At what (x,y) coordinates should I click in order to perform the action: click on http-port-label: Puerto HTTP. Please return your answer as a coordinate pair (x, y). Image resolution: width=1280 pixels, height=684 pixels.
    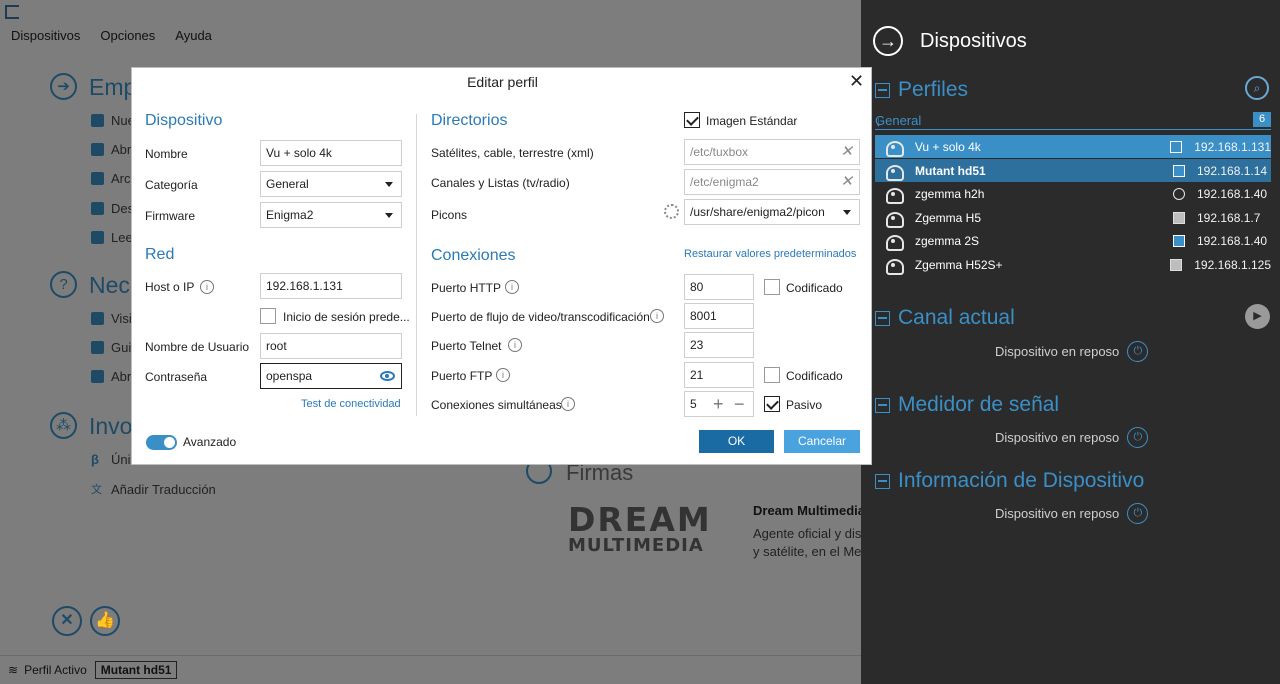
    Looking at the image, I should click on (466, 288).